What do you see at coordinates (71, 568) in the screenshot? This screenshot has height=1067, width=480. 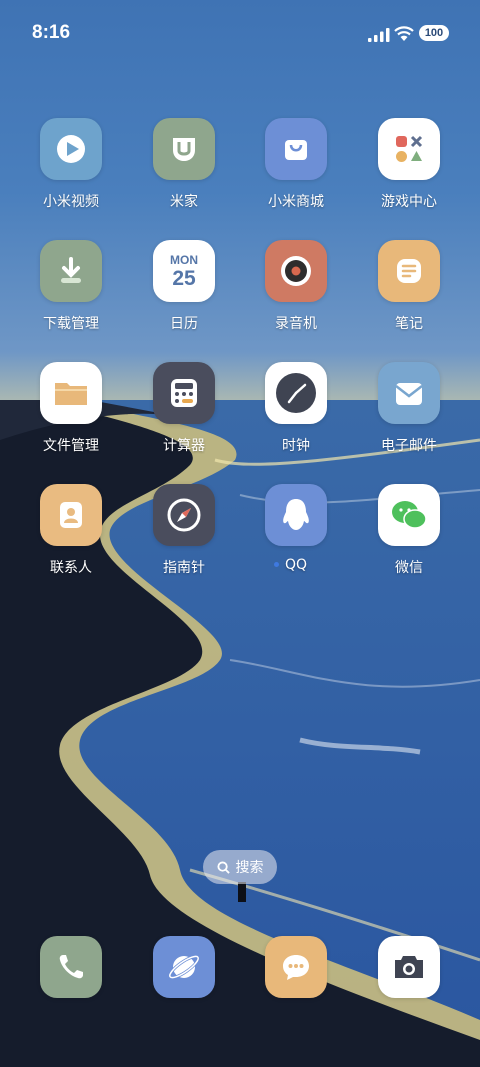 I see `app-label: 联系人` at bounding box center [71, 568].